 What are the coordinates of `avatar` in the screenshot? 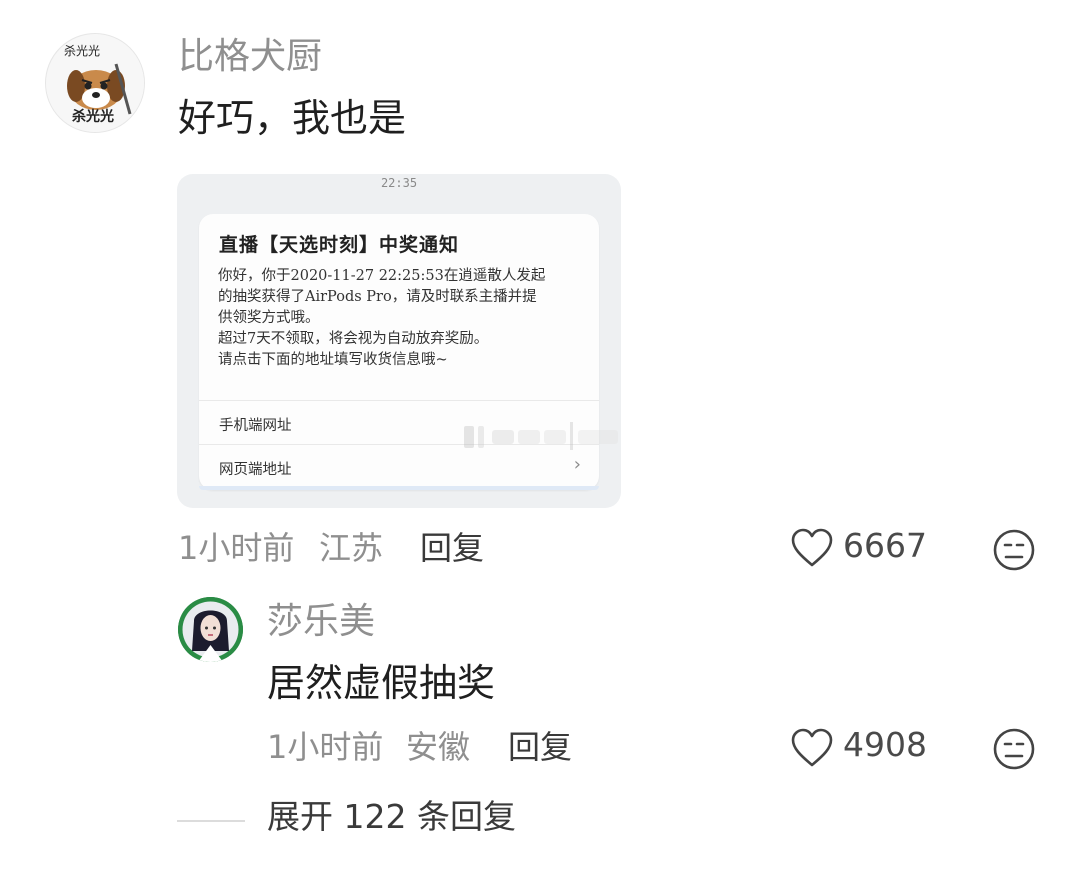 It's located at (210, 629).